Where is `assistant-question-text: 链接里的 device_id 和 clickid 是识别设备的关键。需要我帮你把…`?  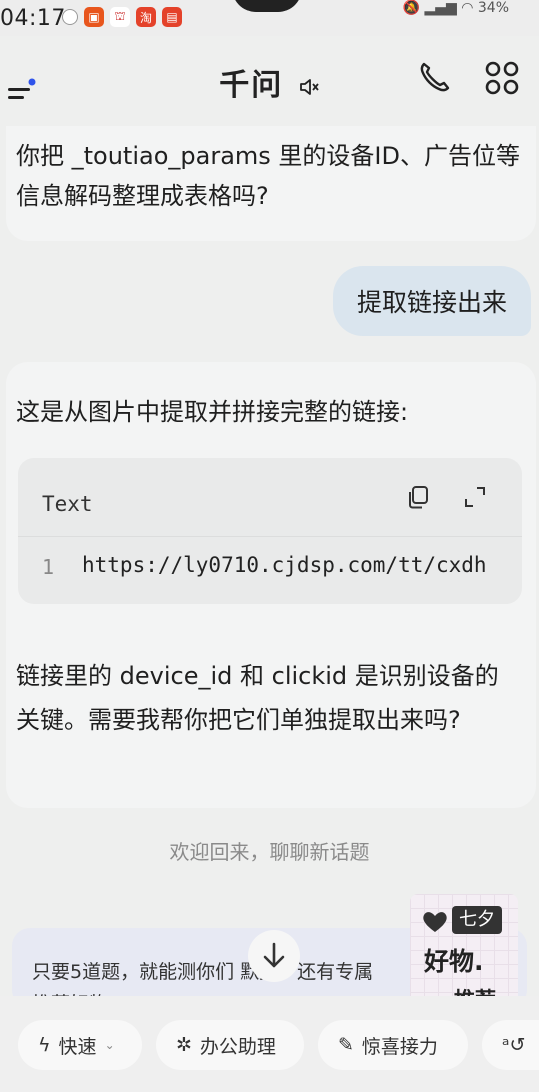 assistant-question-text: 链接里的 device_id 和 clickid 是识别设备的关键。需要我帮你把… is located at coordinates (257, 698).